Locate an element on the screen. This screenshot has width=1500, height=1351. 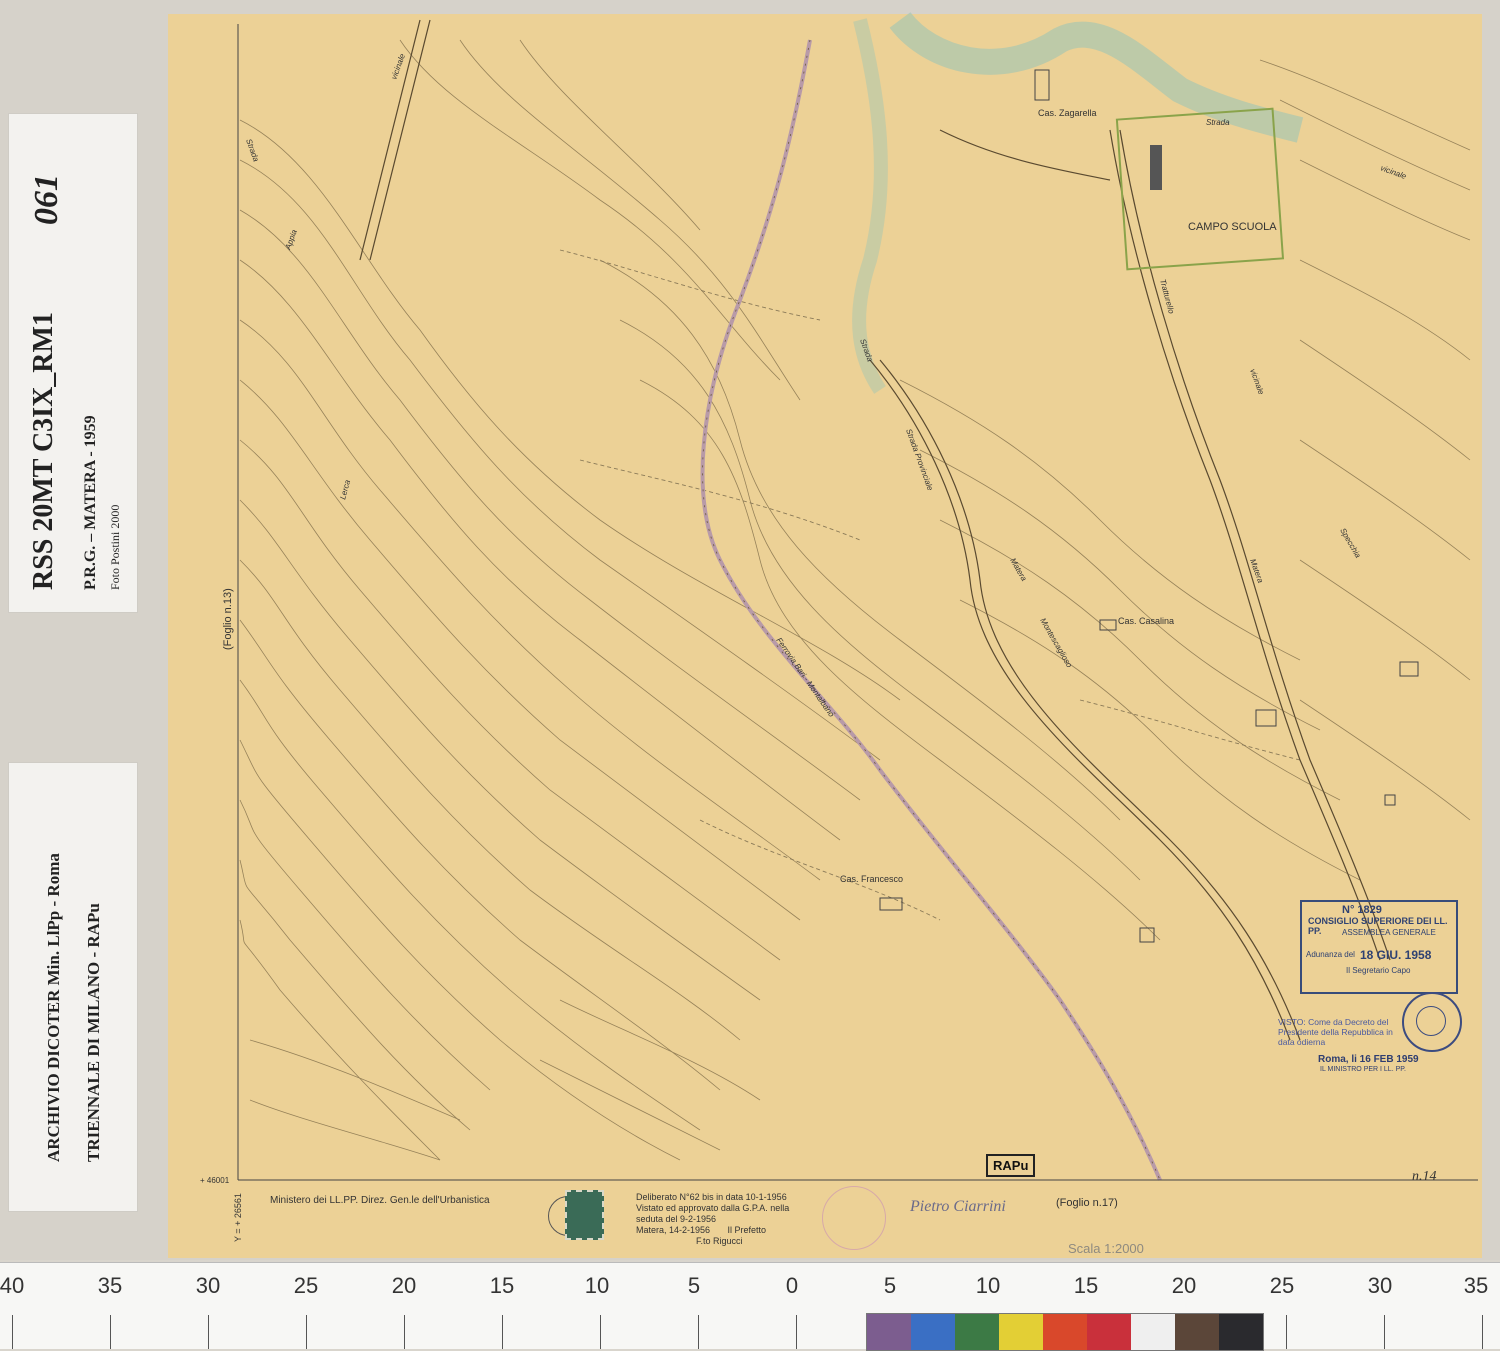
stamp-date: 18 GIU. 1958 is located at coordinates (1396, 955).